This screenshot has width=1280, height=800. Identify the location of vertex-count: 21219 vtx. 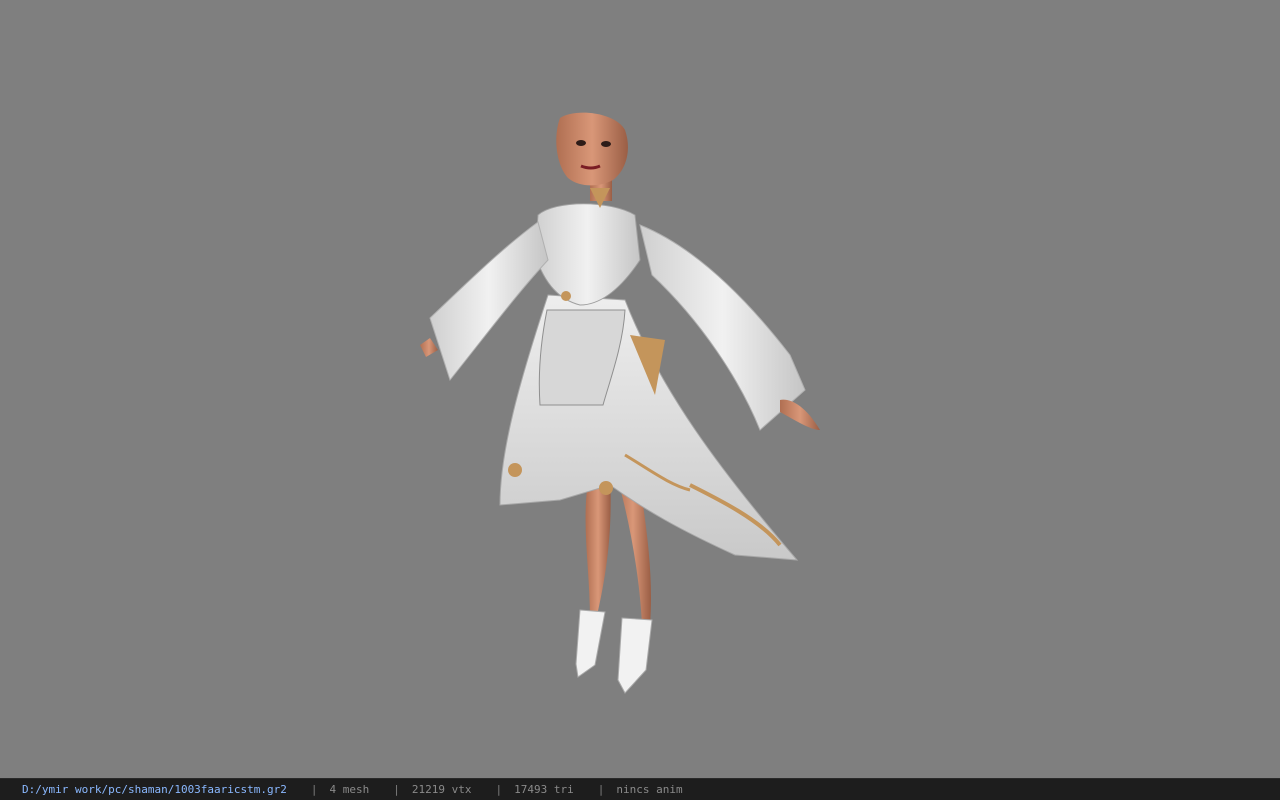
(441, 789).